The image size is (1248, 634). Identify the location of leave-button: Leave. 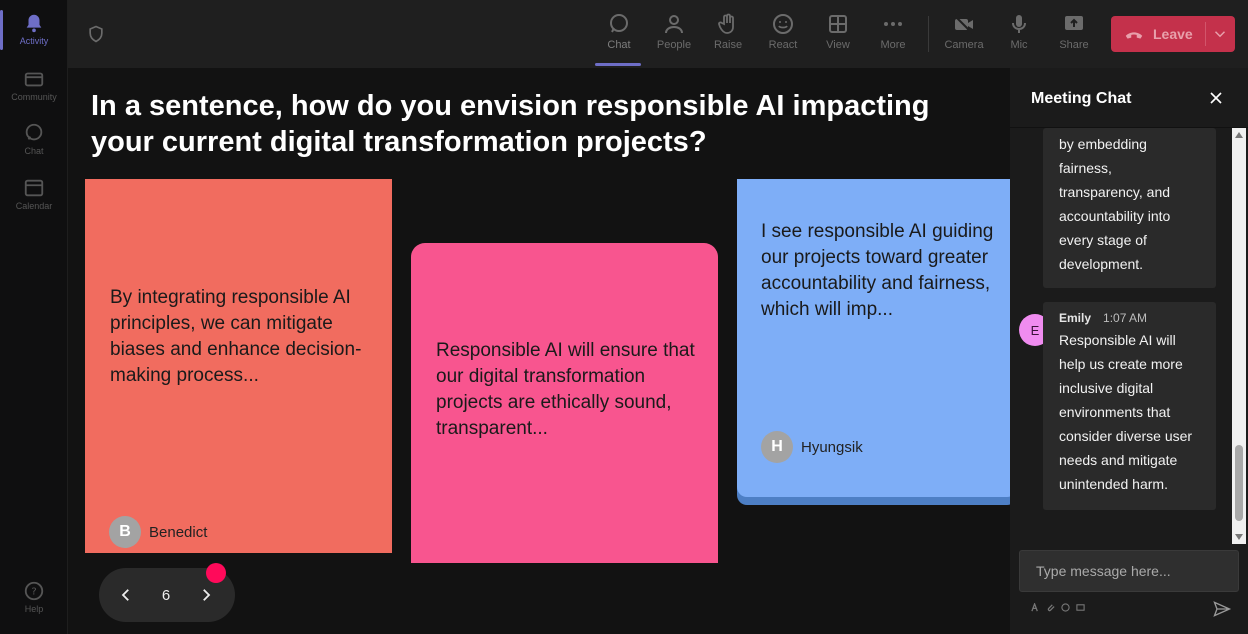
(1173, 34).